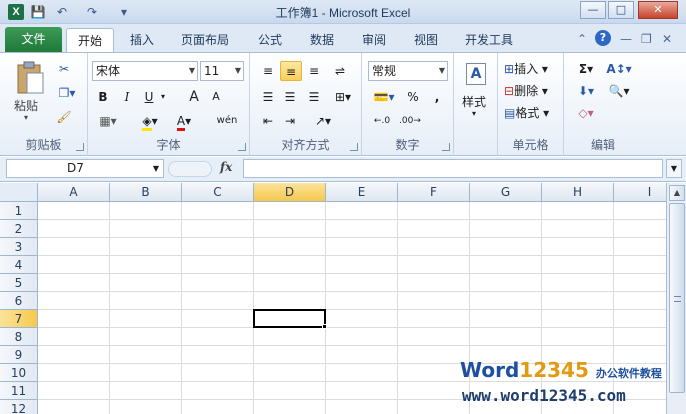 This screenshot has width=686, height=414. I want to click on fill-handle, so click(324, 326).